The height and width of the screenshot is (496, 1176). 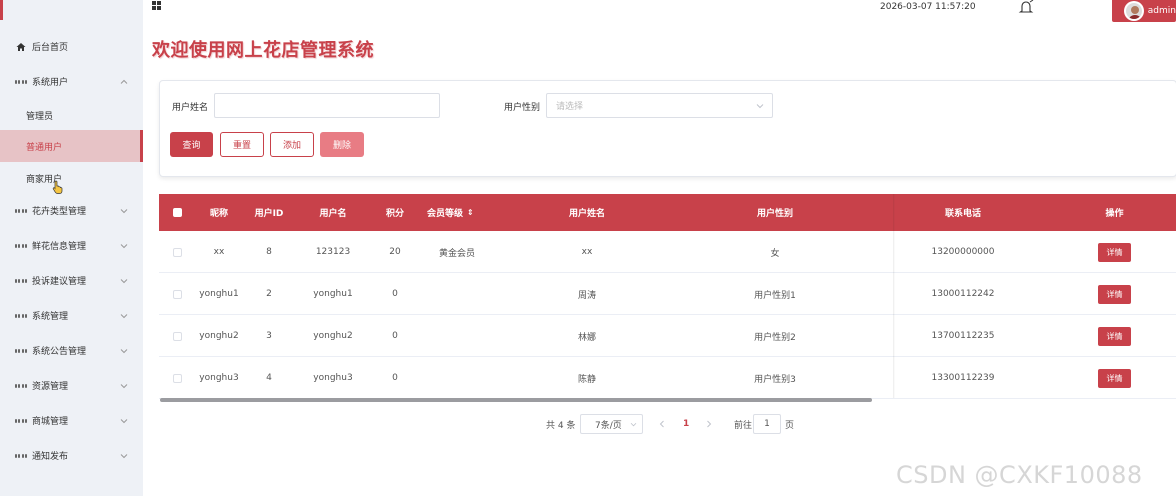 What do you see at coordinates (177, 212) in the screenshot?
I see `select-all-checkbox` at bounding box center [177, 212].